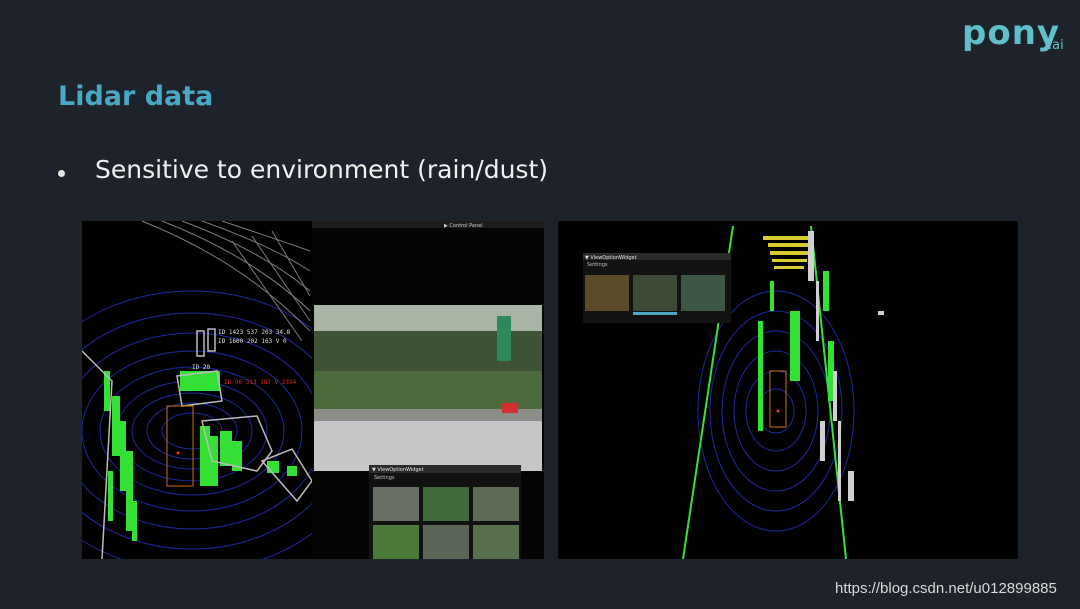  Describe the element at coordinates (398, 470) in the screenshot. I see `view-widget-title: ▼ ViewOptionWidget` at that location.